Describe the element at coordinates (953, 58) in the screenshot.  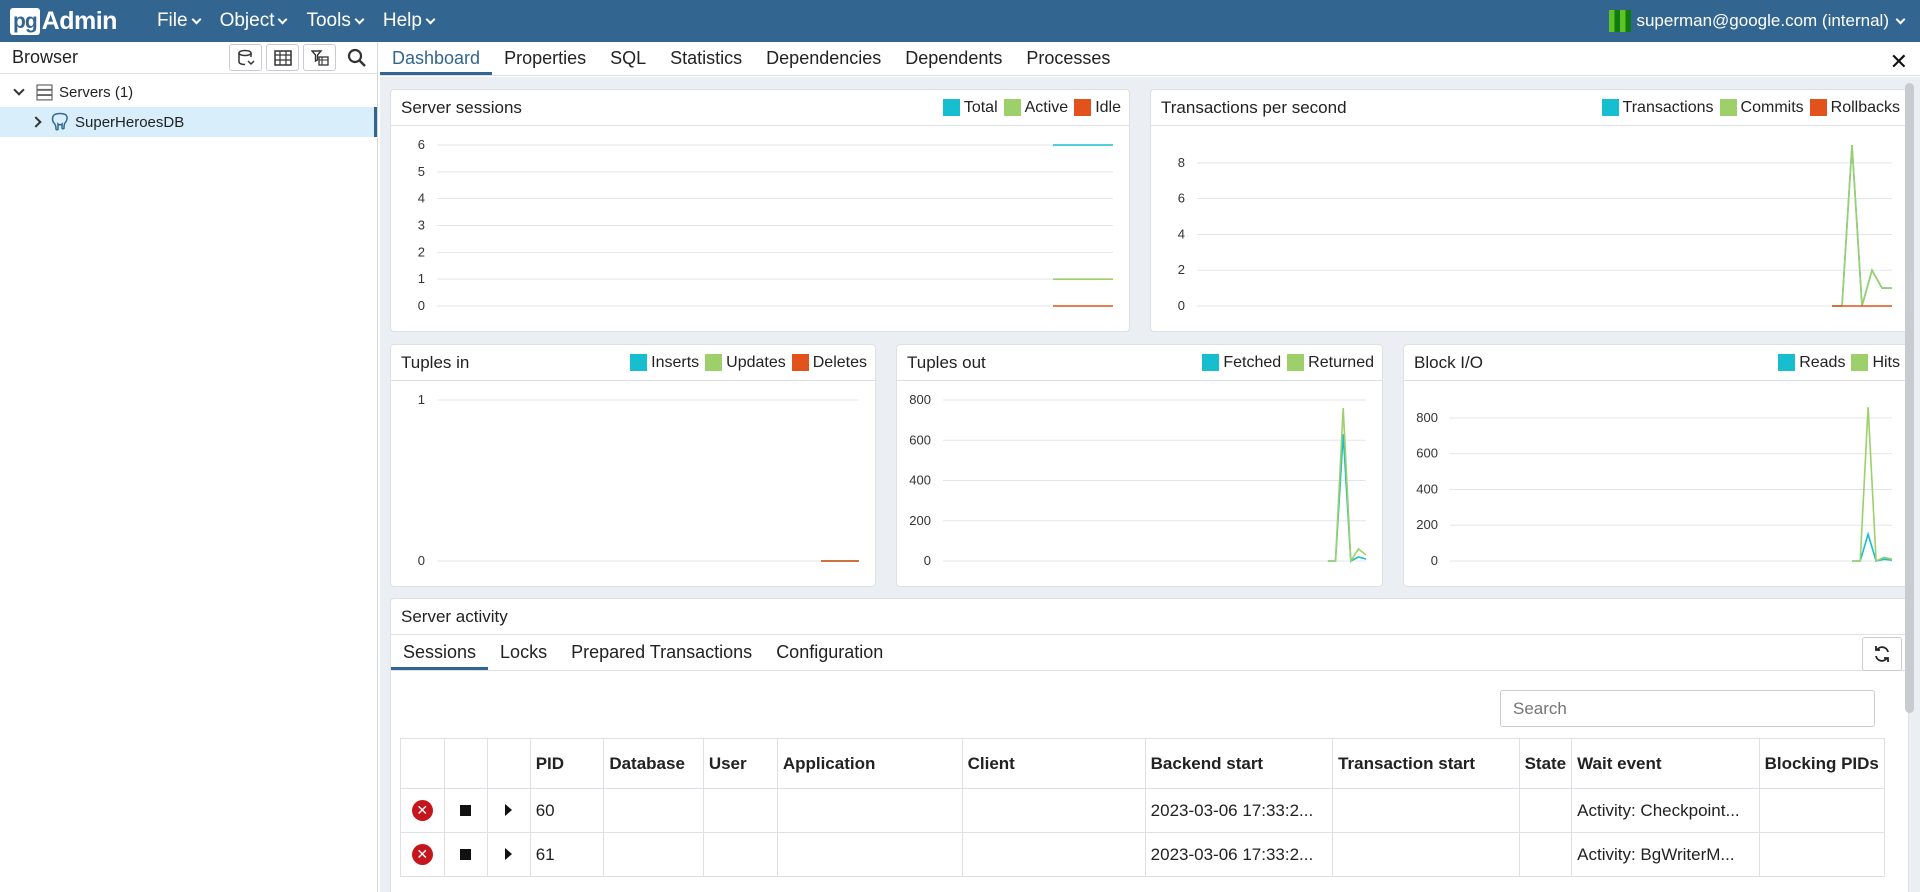
I see `tab-dependents: Dependents` at that location.